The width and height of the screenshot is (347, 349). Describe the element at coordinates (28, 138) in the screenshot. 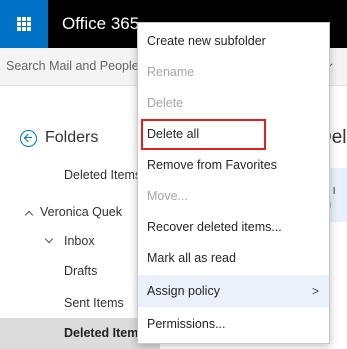

I see `back-arrow-icon` at that location.